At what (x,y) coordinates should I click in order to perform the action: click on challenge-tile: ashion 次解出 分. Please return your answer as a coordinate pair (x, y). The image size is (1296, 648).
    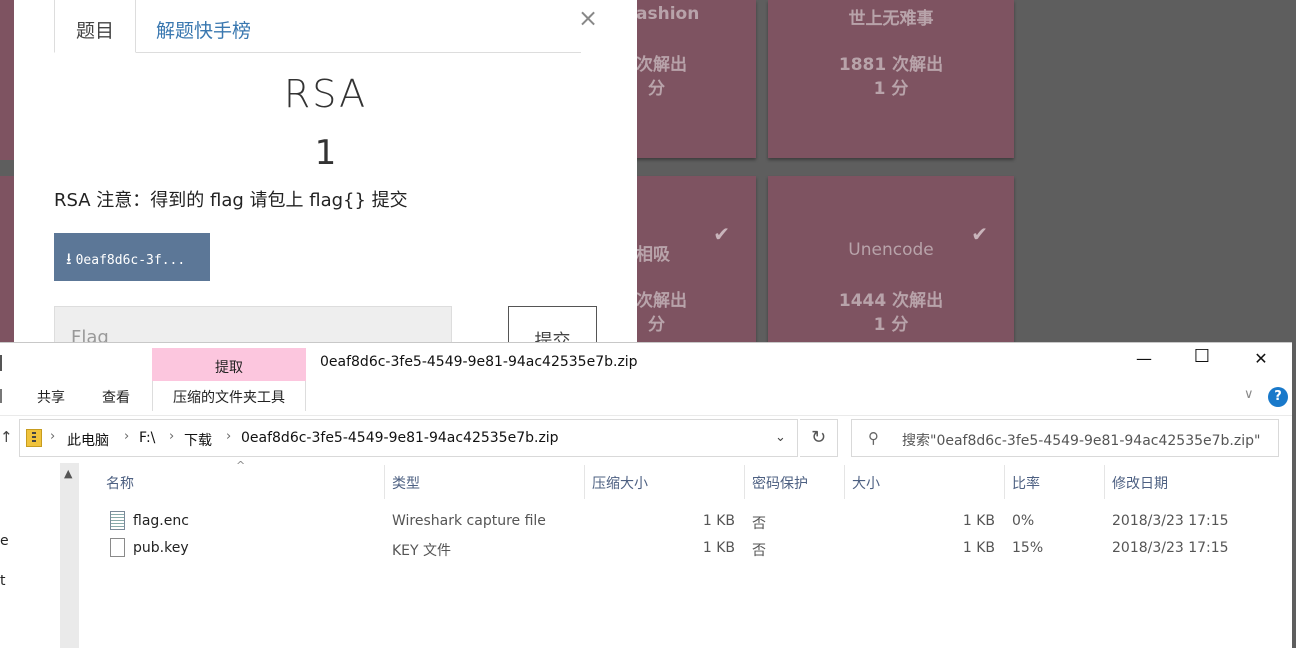
    Looking at the image, I should click on (688, 79).